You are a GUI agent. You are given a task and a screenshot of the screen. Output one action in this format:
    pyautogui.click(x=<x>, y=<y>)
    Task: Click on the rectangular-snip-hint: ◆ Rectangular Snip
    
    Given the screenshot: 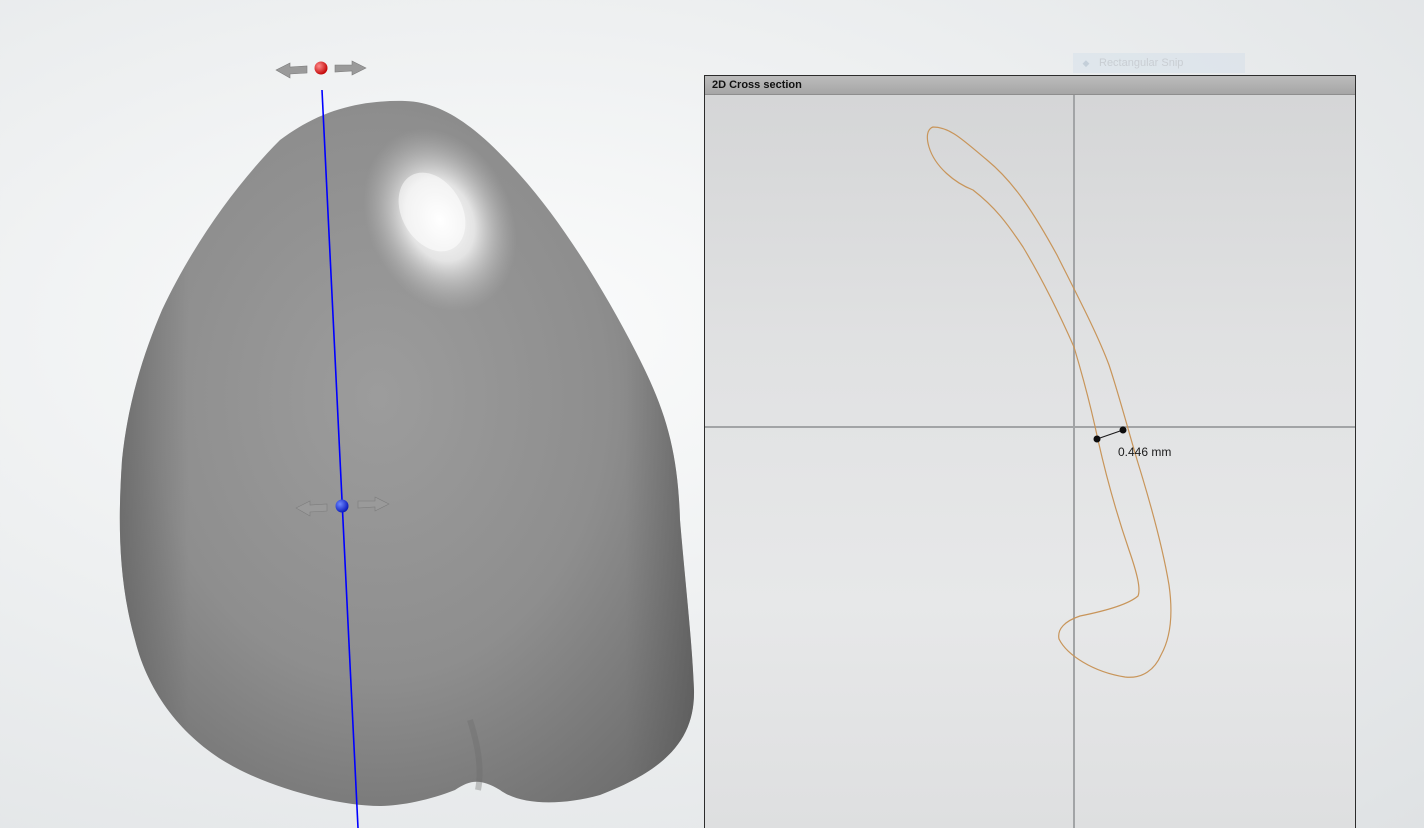 What is the action you would take?
    pyautogui.click(x=1159, y=63)
    